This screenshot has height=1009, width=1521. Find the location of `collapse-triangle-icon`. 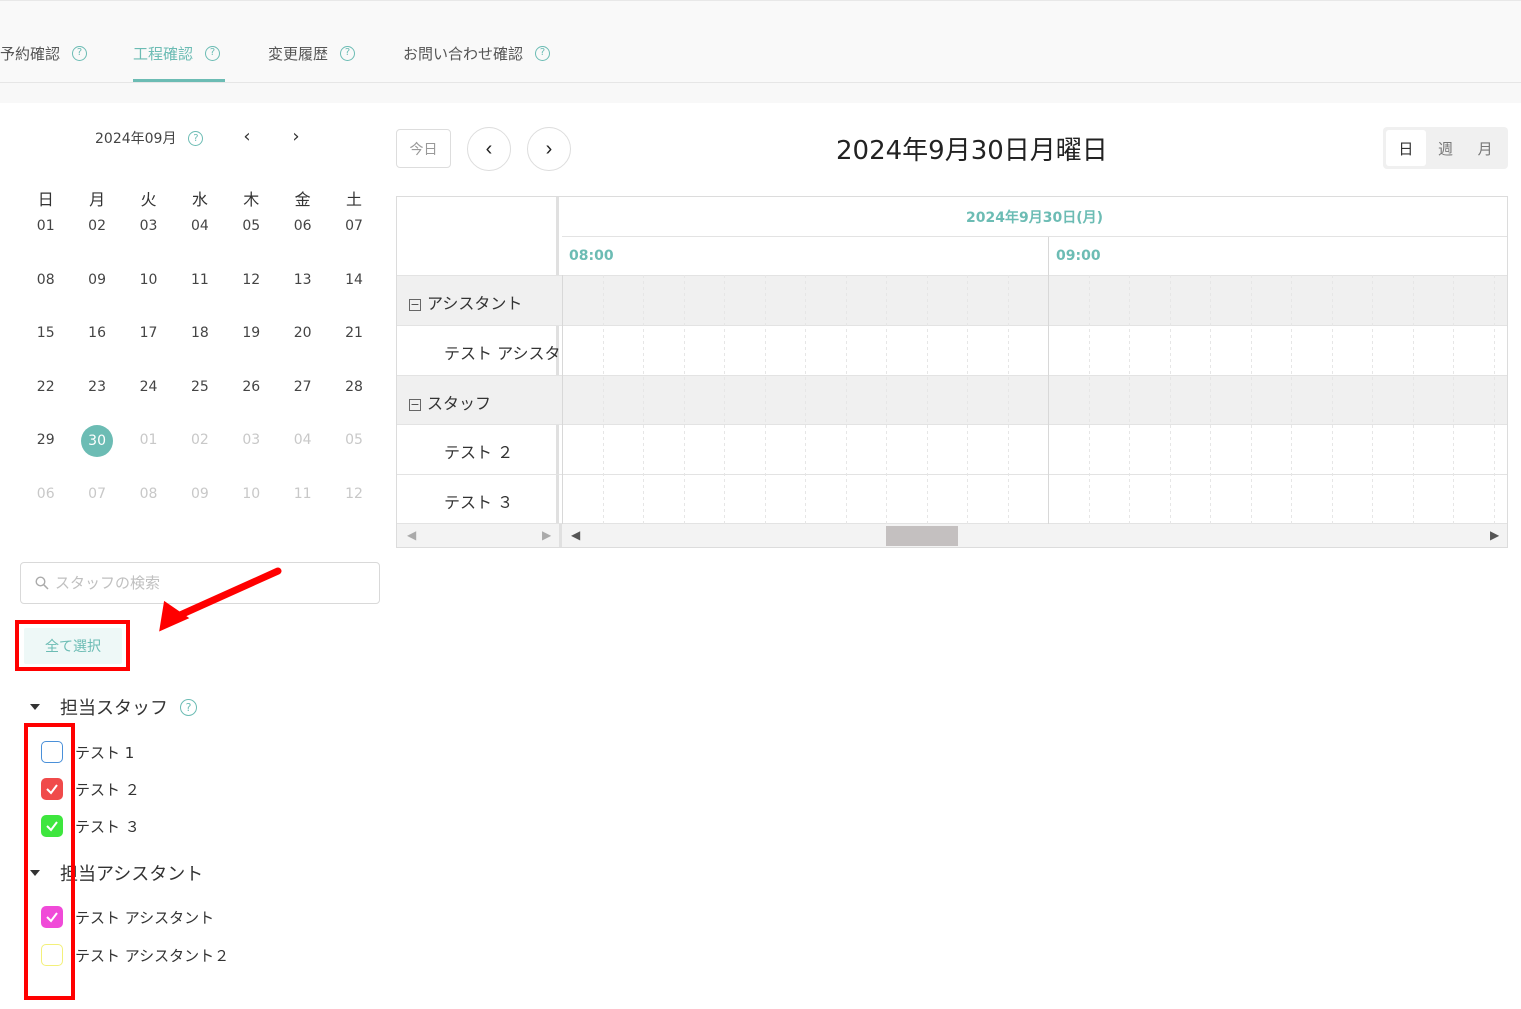

collapse-triangle-icon is located at coordinates (35, 707).